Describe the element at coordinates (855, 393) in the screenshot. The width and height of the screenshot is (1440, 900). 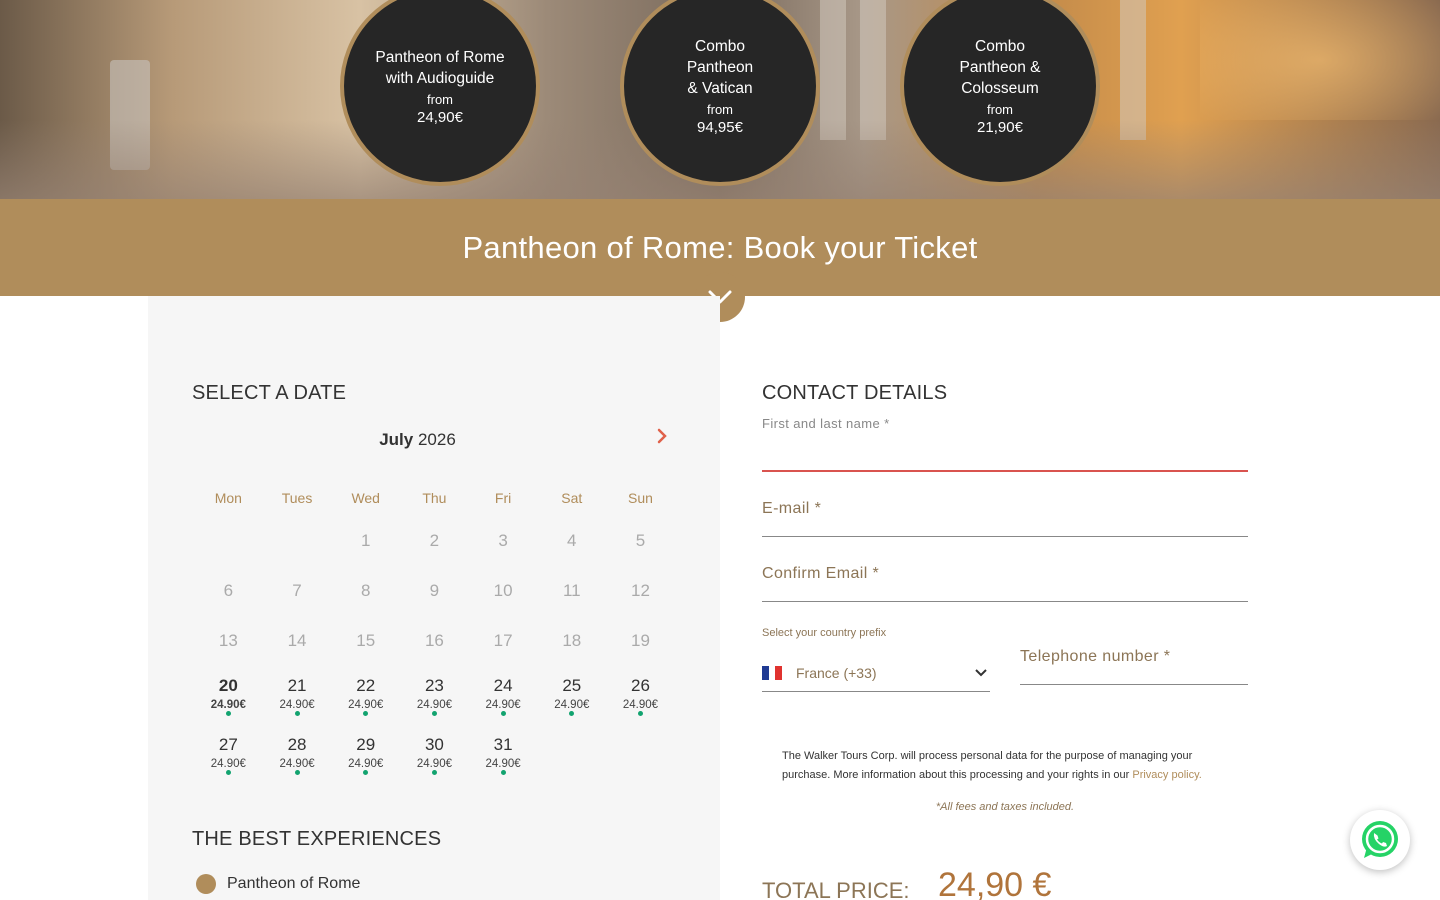
I see `contact-details-heading: CONTACT DETAILS` at that location.